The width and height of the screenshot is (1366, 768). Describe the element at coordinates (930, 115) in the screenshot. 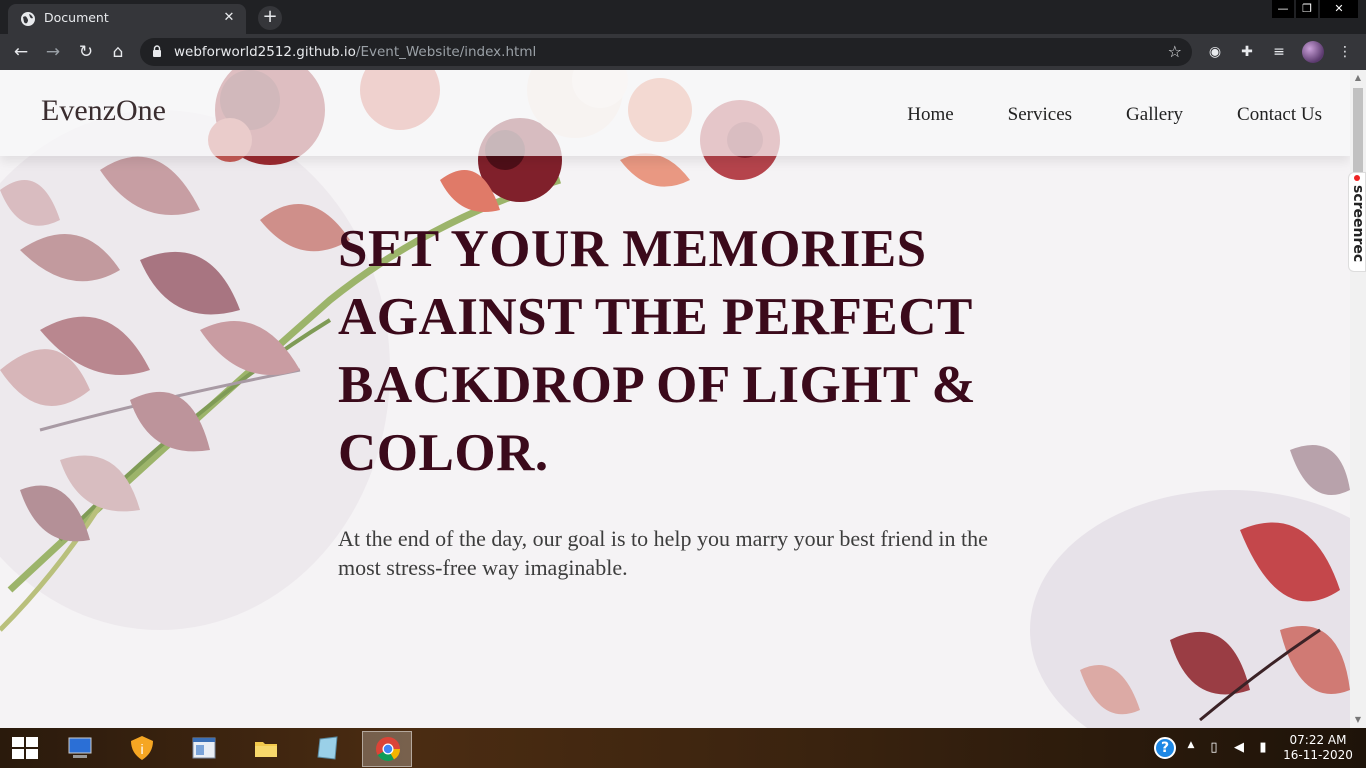

I see `nav-link-home: Home` at that location.